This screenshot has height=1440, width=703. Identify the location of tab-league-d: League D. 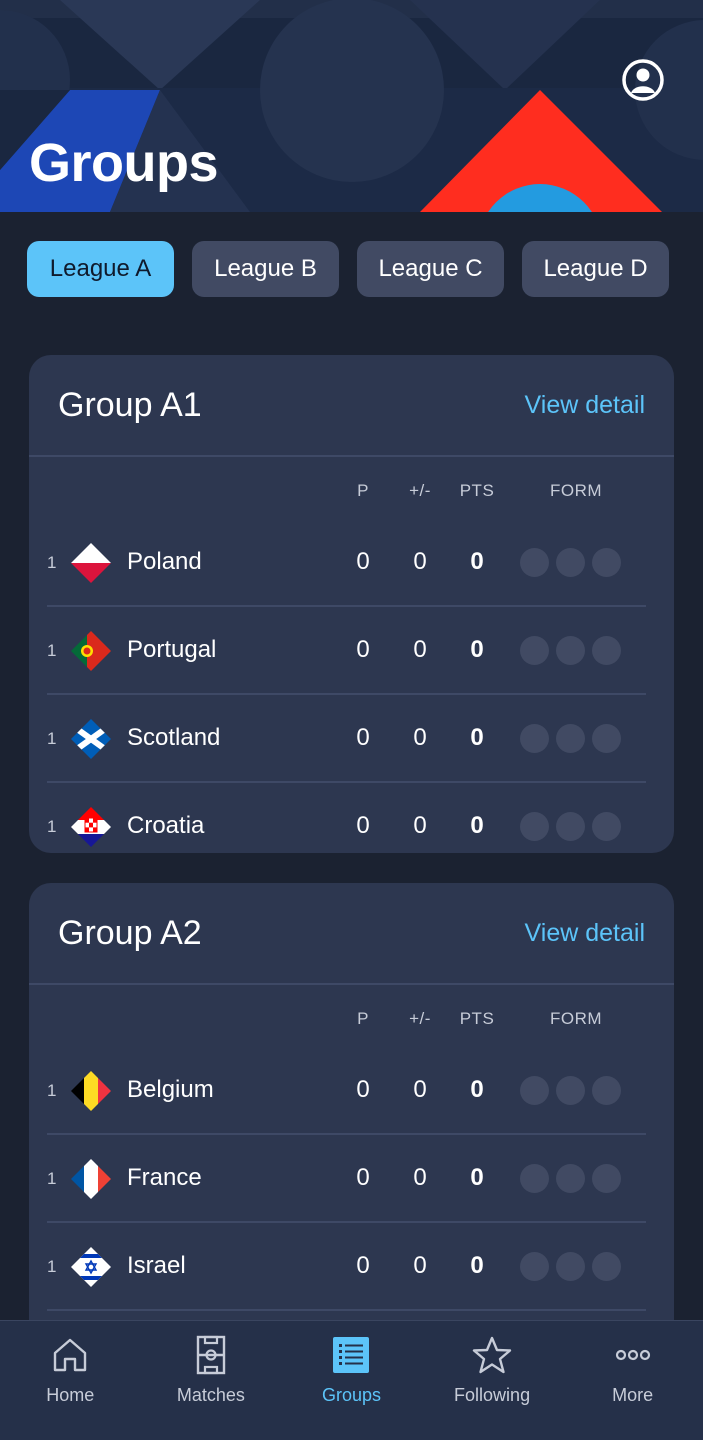
(595, 269).